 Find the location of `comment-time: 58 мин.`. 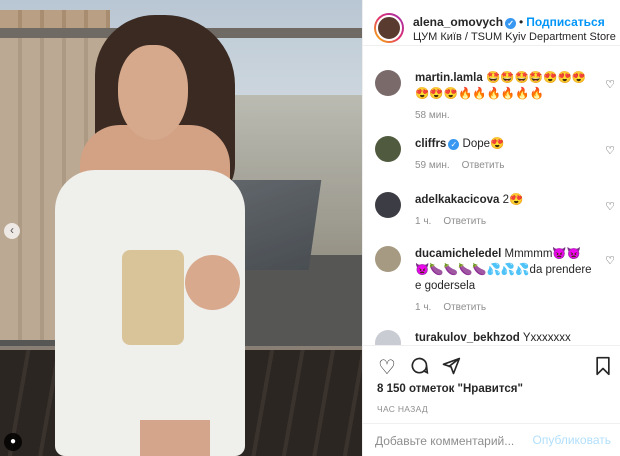

comment-time: 58 мин. is located at coordinates (432, 115).